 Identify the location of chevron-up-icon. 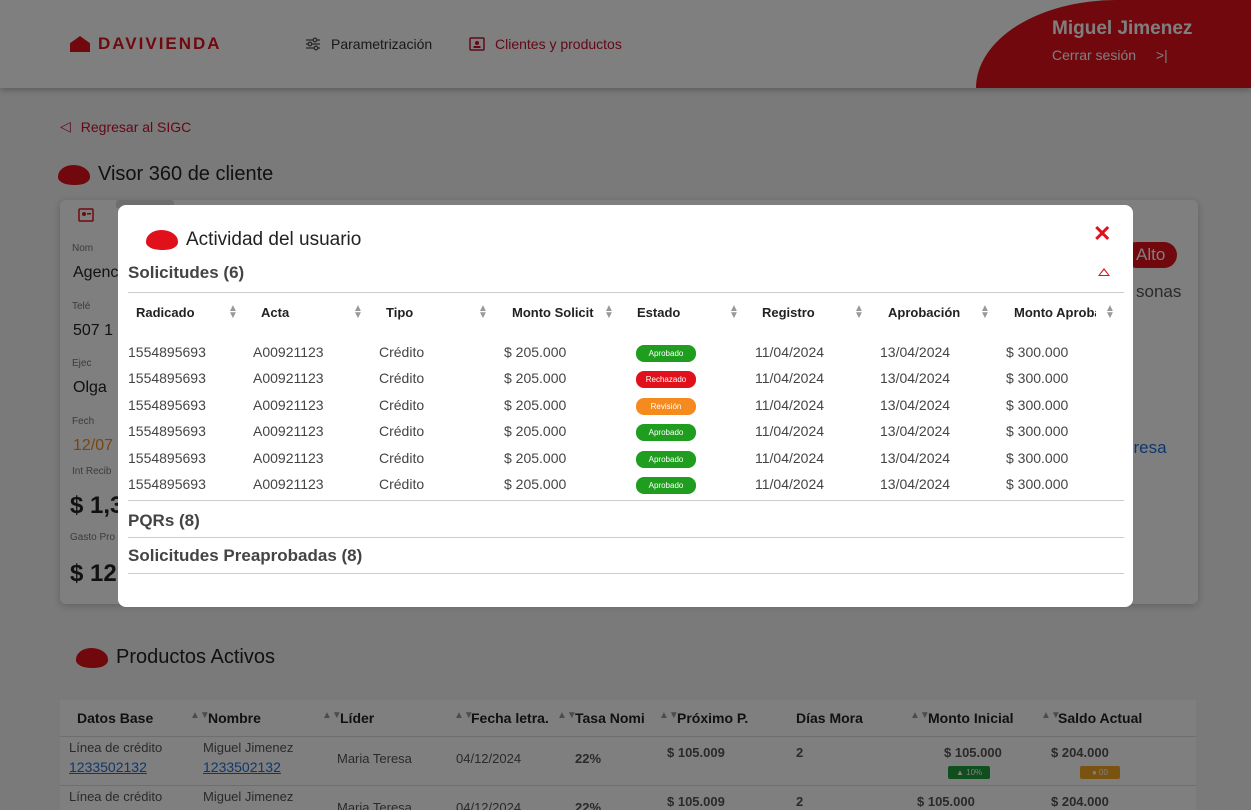
(1104, 272).